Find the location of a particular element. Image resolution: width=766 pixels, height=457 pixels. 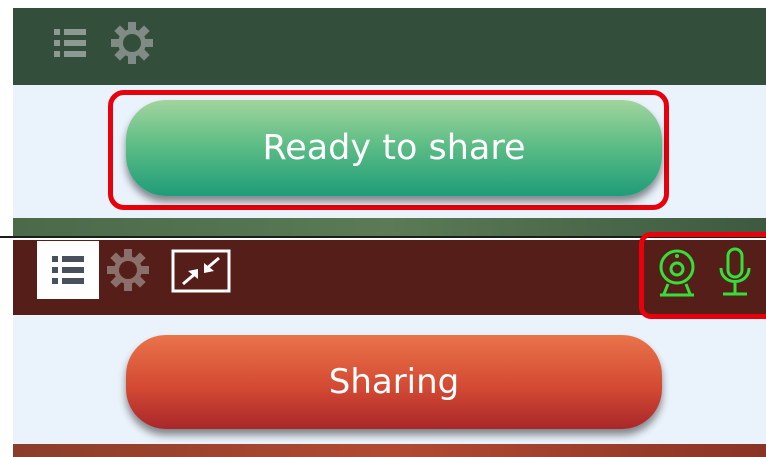

highlight-device-icons is located at coordinates (702, 275).